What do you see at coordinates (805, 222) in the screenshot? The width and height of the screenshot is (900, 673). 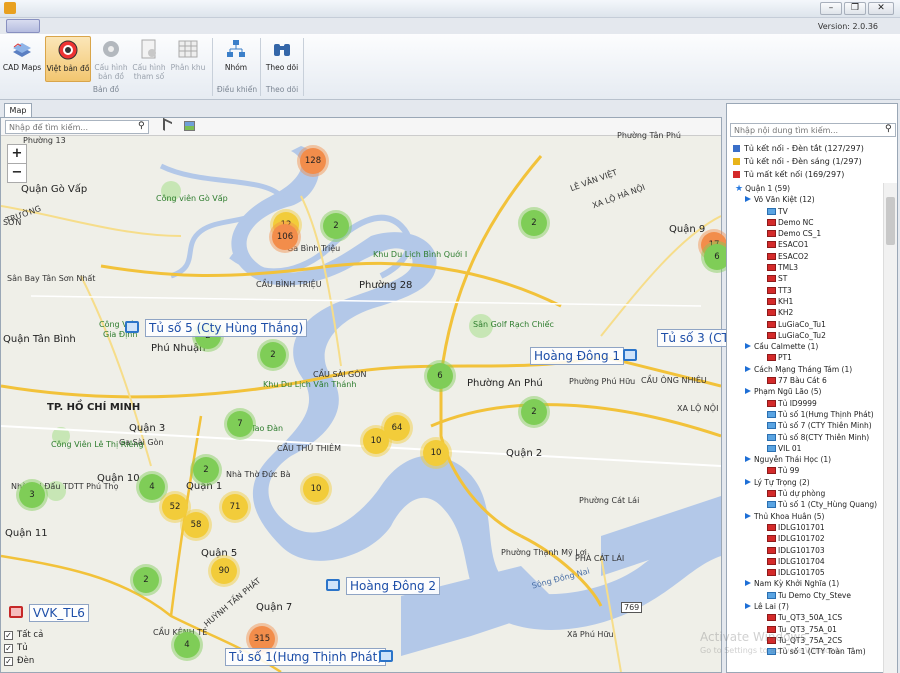 I see `tree-item: Demo NC` at bounding box center [805, 222].